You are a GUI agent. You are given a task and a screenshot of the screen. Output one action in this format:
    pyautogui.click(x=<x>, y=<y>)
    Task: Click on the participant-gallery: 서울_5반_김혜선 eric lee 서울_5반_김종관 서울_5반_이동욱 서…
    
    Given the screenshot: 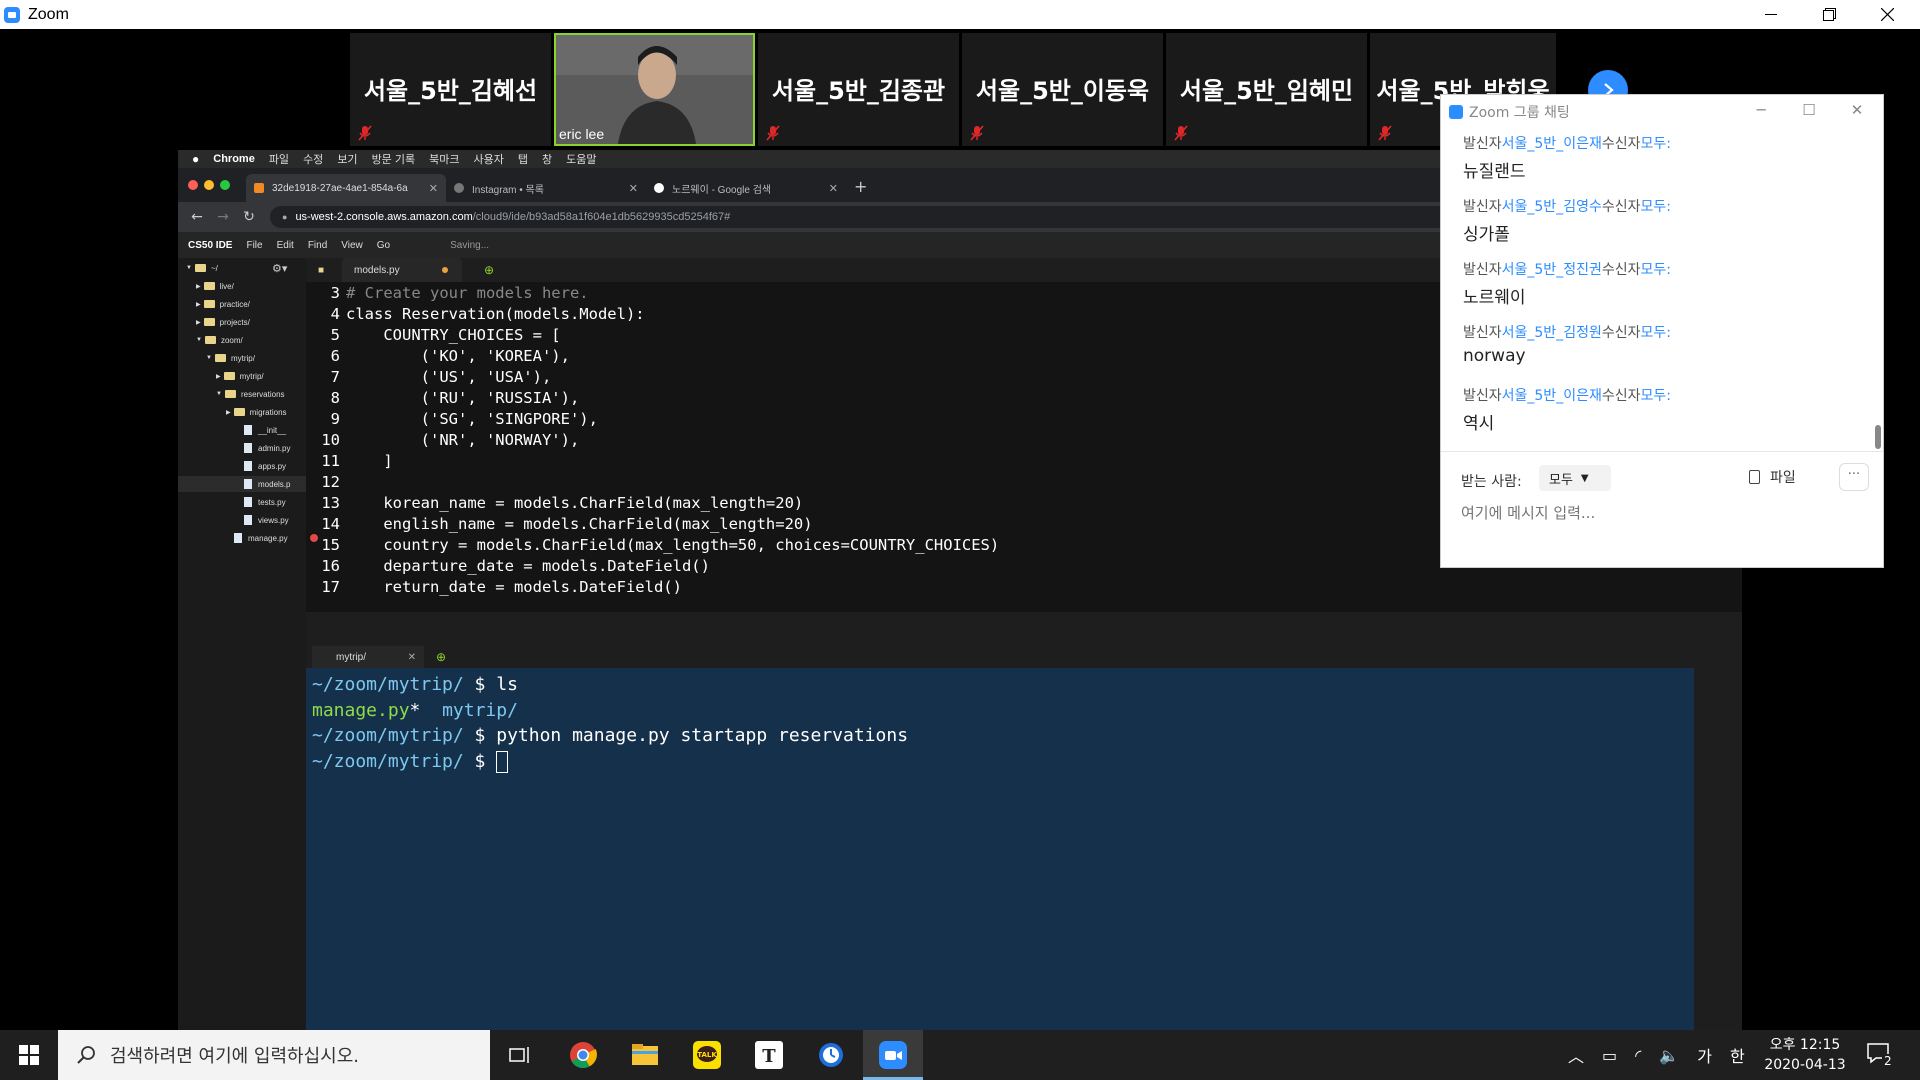 What is the action you would take?
    pyautogui.click(x=954, y=89)
    